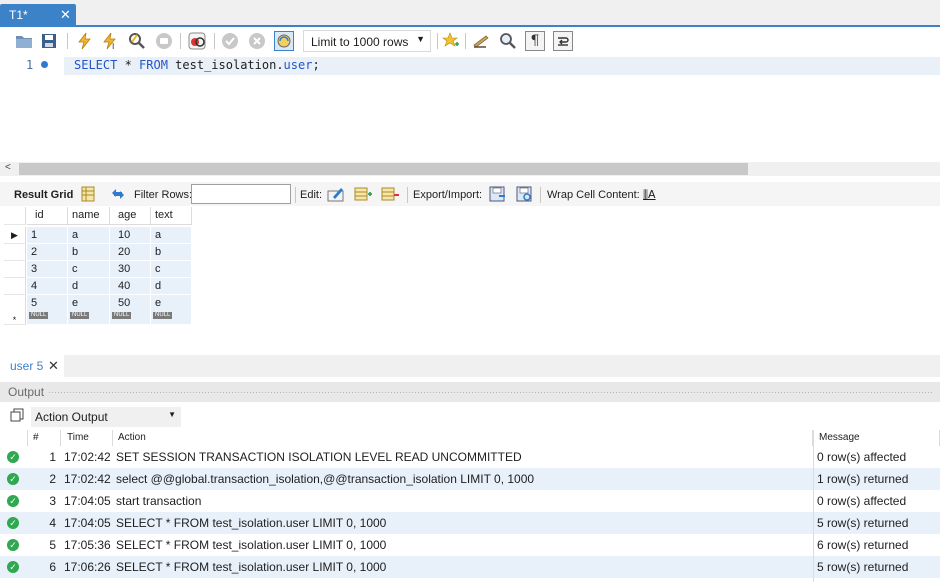 The image size is (940, 588). Describe the element at coordinates (84, 41) in the screenshot. I see `execute-icon` at that location.